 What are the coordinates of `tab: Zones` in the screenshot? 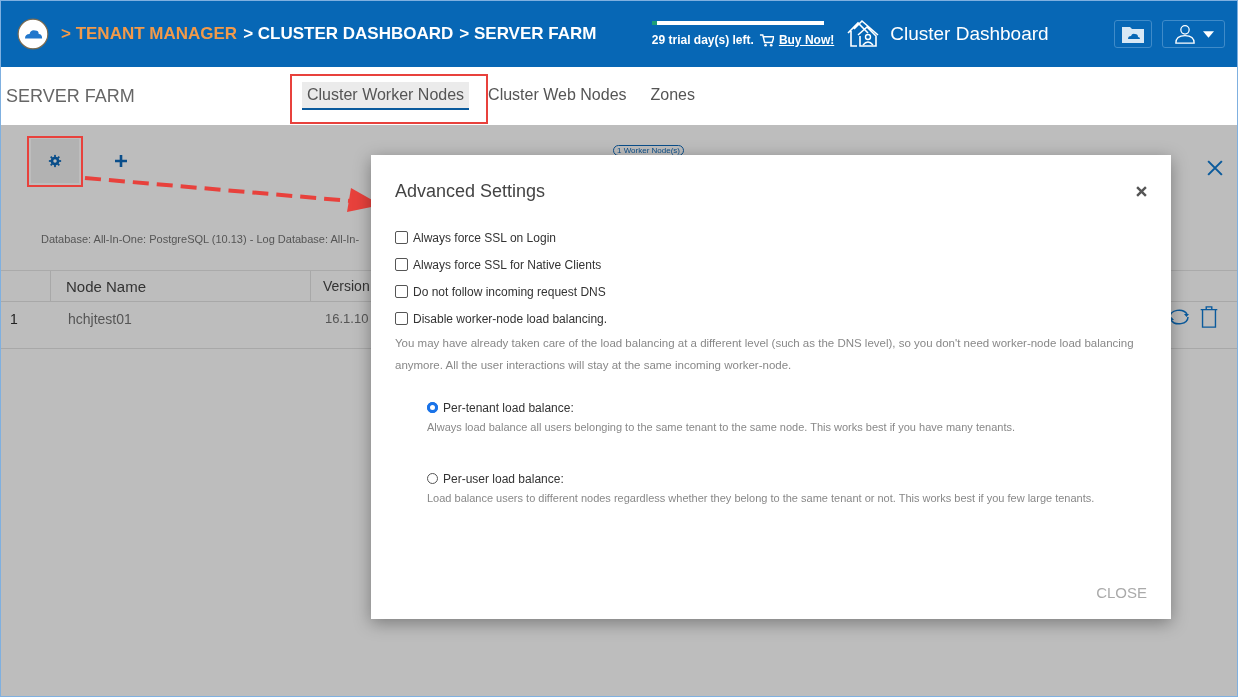 It's located at (672, 96).